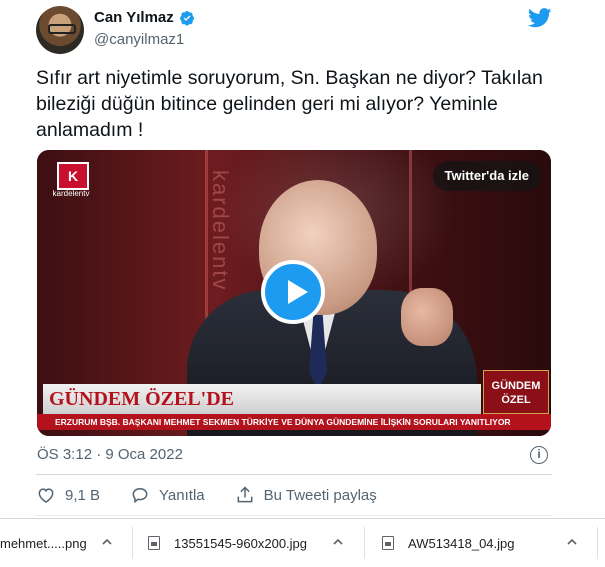  What do you see at coordinates (486, 176) in the screenshot?
I see `watch-on-twitter-button: Twitter'da izle` at bounding box center [486, 176].